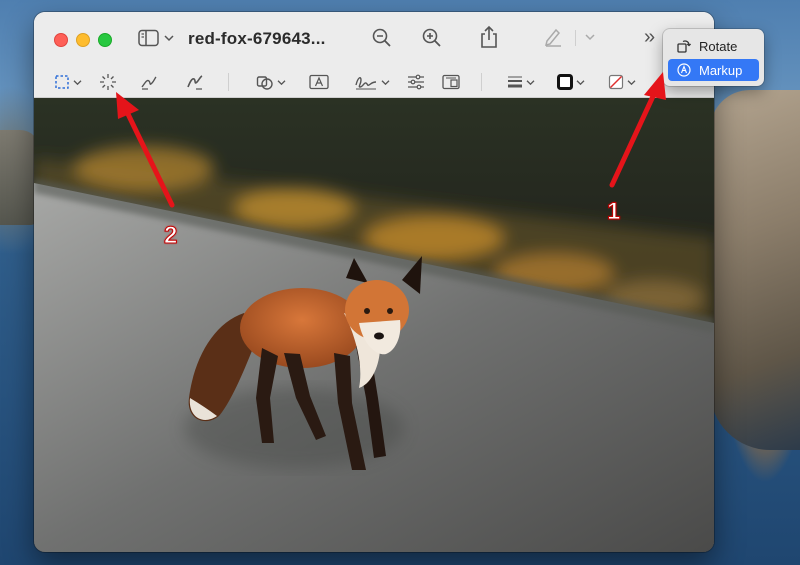  I want to click on annotation-label-1: 1, so click(613, 212).